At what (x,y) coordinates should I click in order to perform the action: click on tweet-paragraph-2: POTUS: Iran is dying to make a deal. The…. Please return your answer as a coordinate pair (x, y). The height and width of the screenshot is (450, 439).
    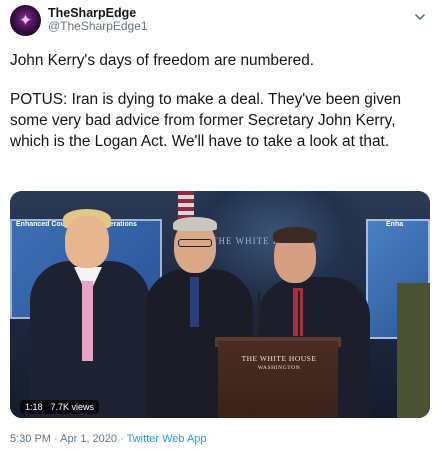
    Looking at the image, I should click on (206, 120).